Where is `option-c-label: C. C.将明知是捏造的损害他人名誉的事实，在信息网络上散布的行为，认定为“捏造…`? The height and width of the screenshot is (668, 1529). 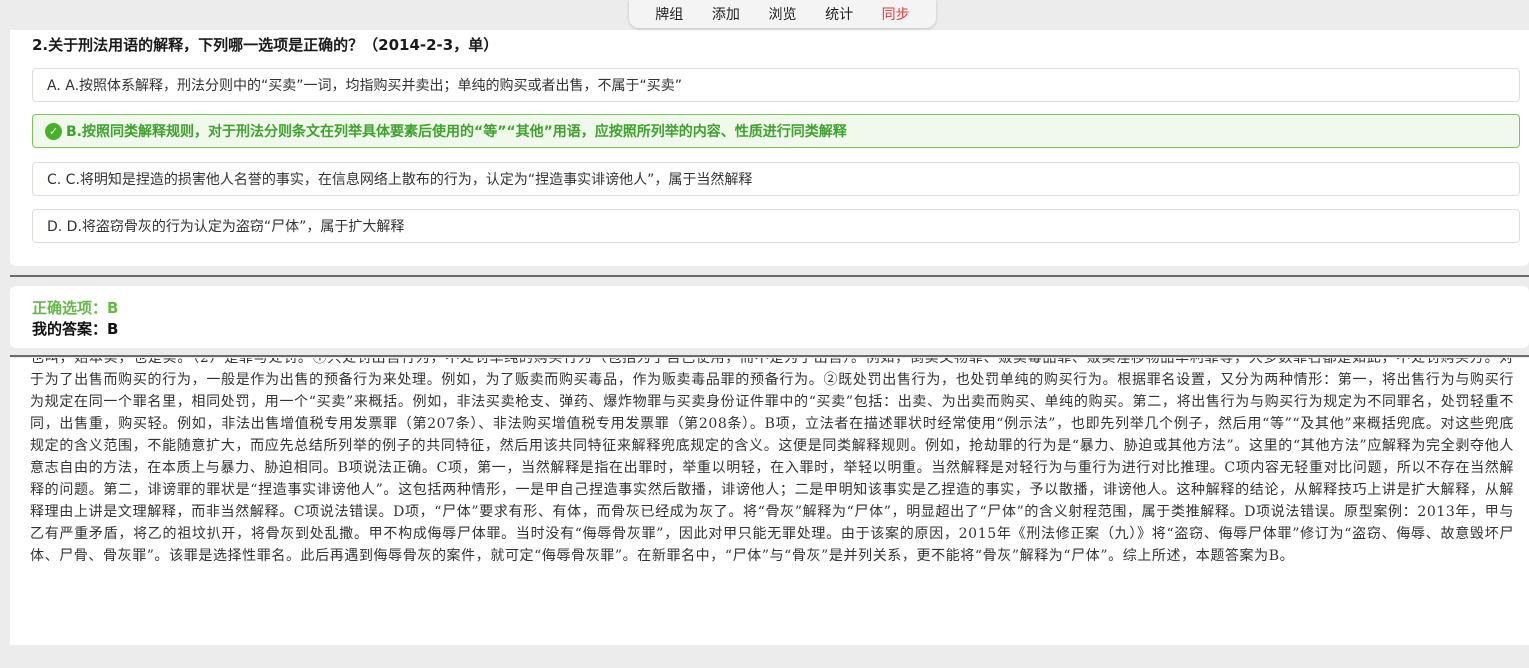
option-c-label: C. C.将明知是捏造的损害他人名誉的事实，在信息网络上散布的行为，认定为“捏造… is located at coordinates (400, 180).